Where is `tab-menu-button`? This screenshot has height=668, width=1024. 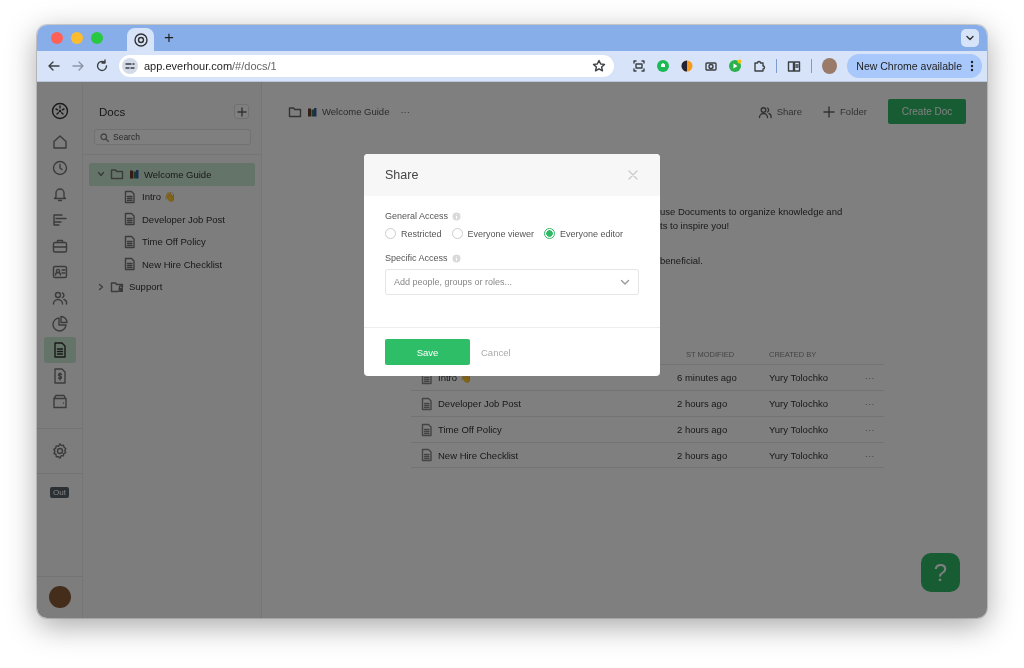
tab-menu-button is located at coordinates (970, 38).